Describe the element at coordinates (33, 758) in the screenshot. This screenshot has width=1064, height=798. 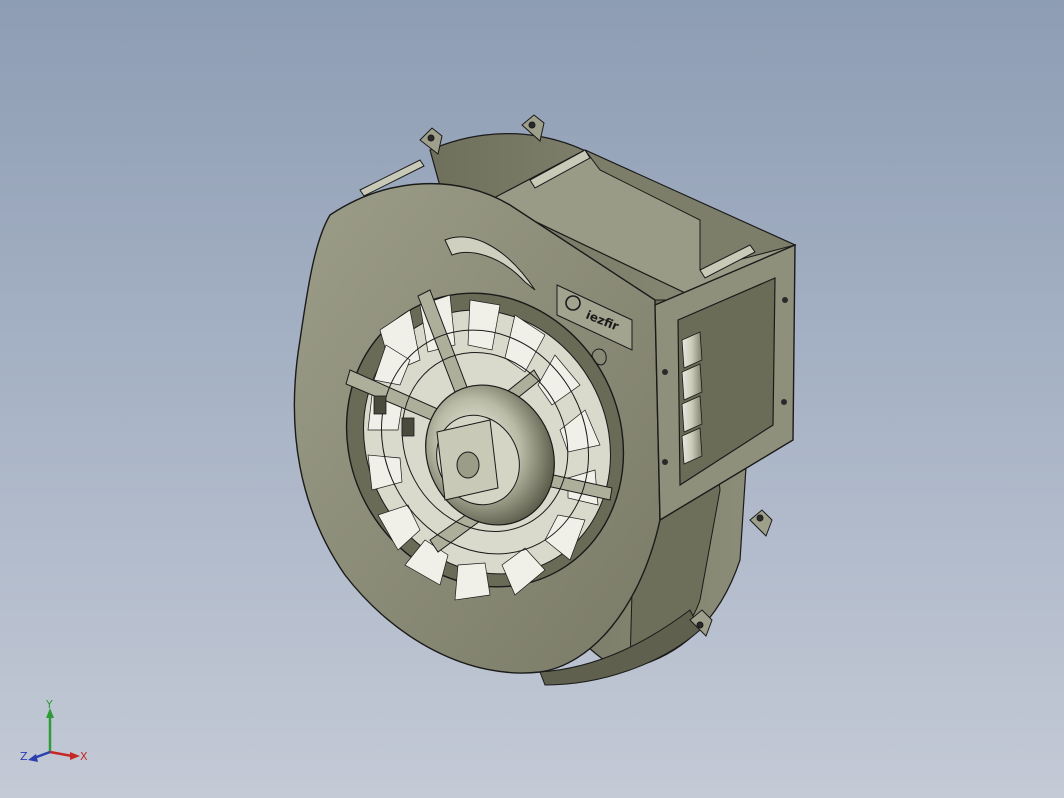
I see `triad-z-arrow` at that location.